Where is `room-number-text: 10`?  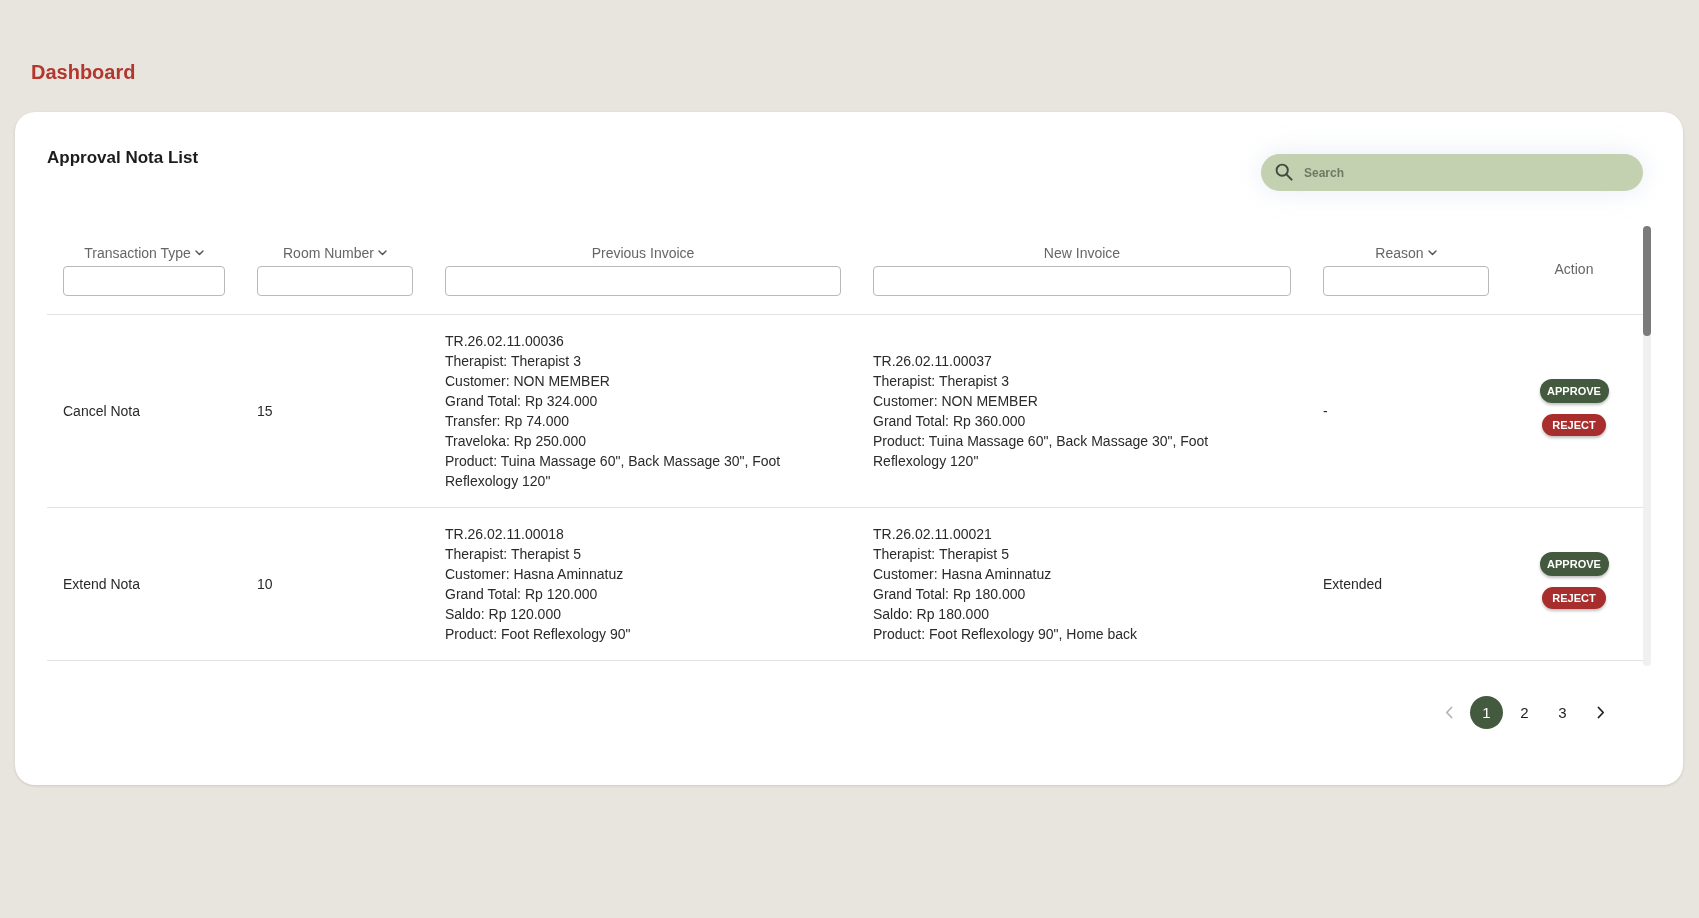 room-number-text: 10 is located at coordinates (265, 584).